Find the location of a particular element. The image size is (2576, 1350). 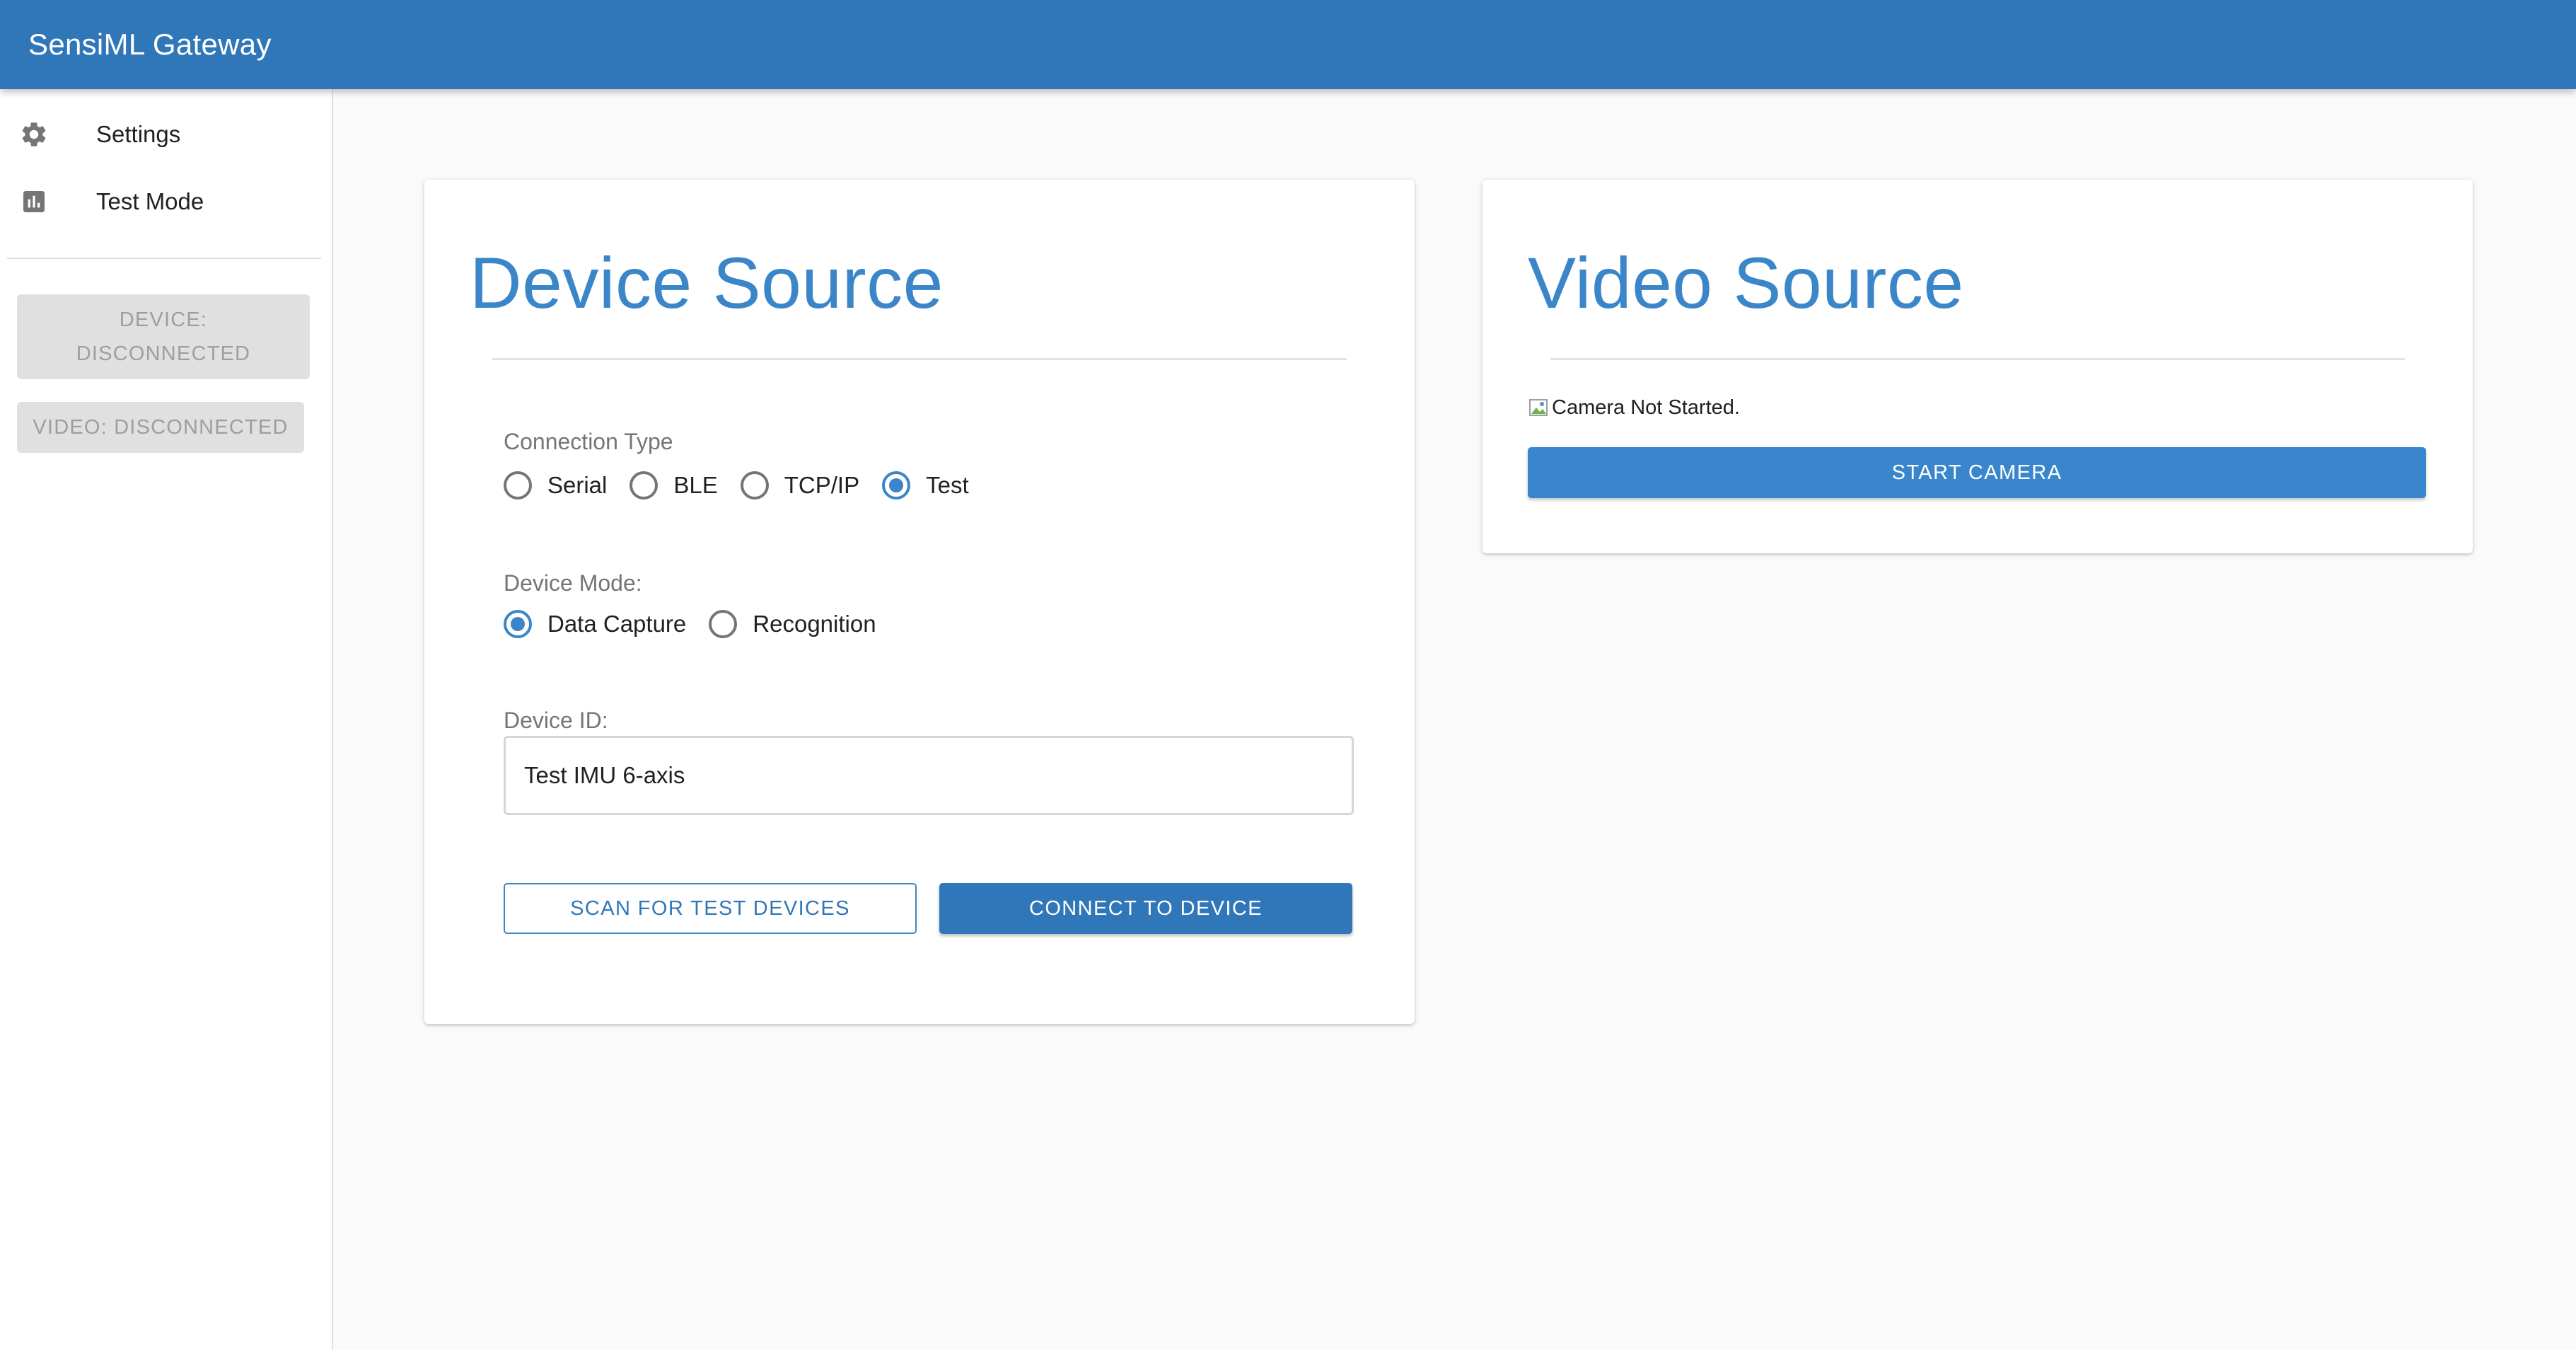

broken-image-icon is located at coordinates (1539, 408).